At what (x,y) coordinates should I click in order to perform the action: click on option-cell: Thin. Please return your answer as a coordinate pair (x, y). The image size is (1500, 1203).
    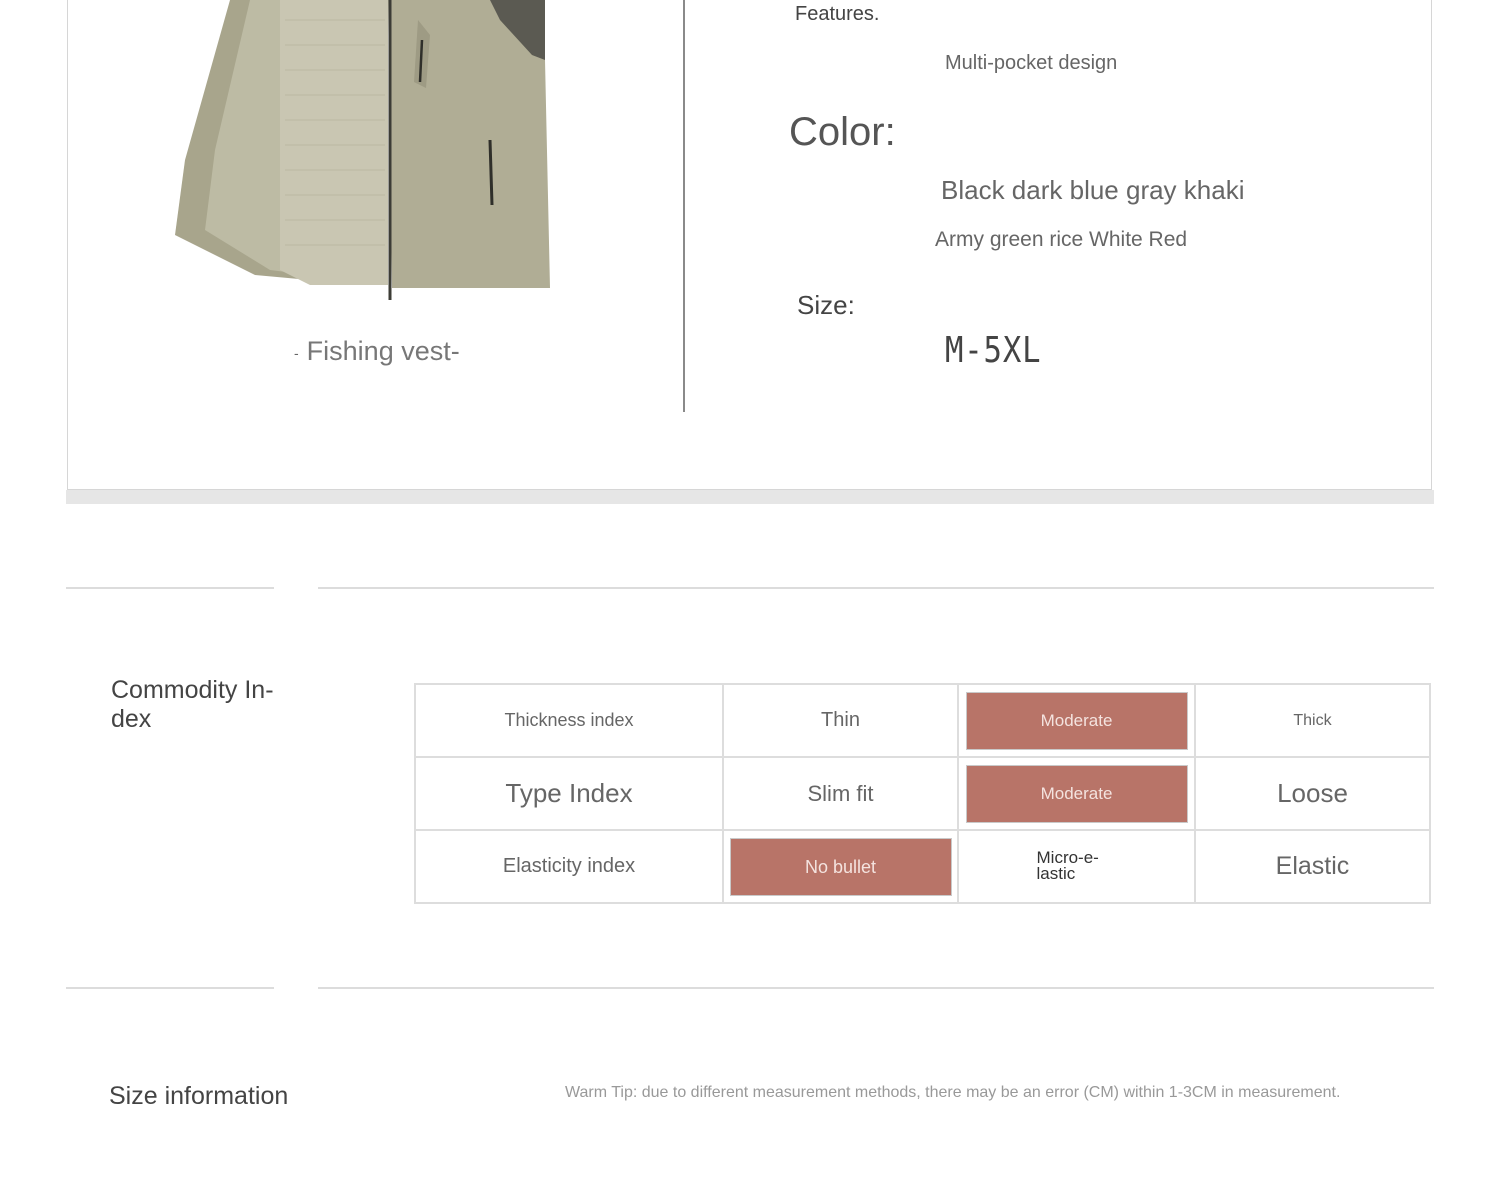
    Looking at the image, I should click on (840, 720).